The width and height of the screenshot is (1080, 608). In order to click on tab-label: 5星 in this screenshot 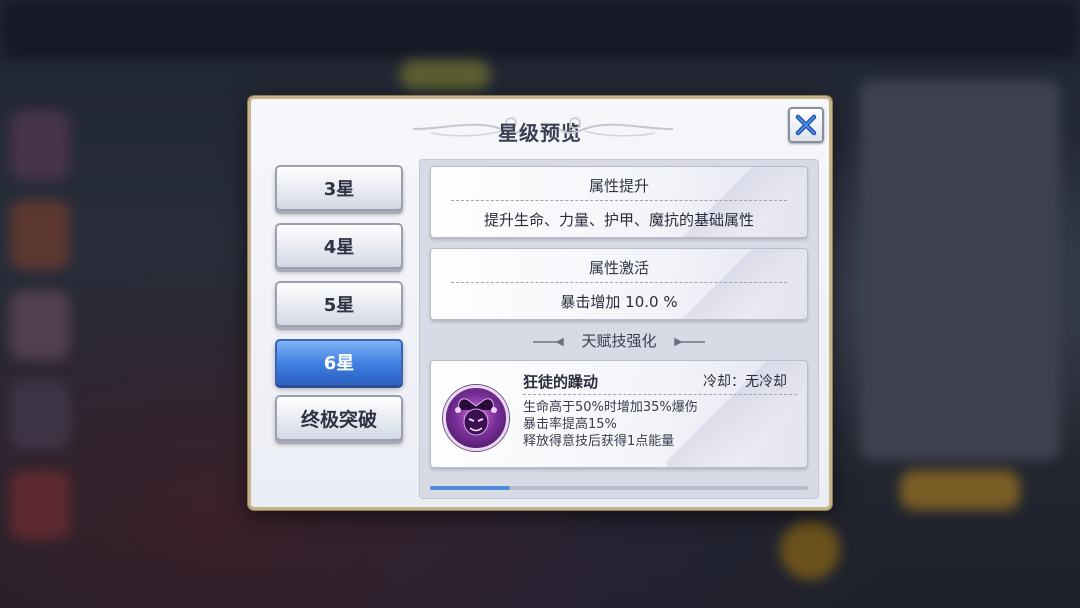, I will do `click(339, 305)`.